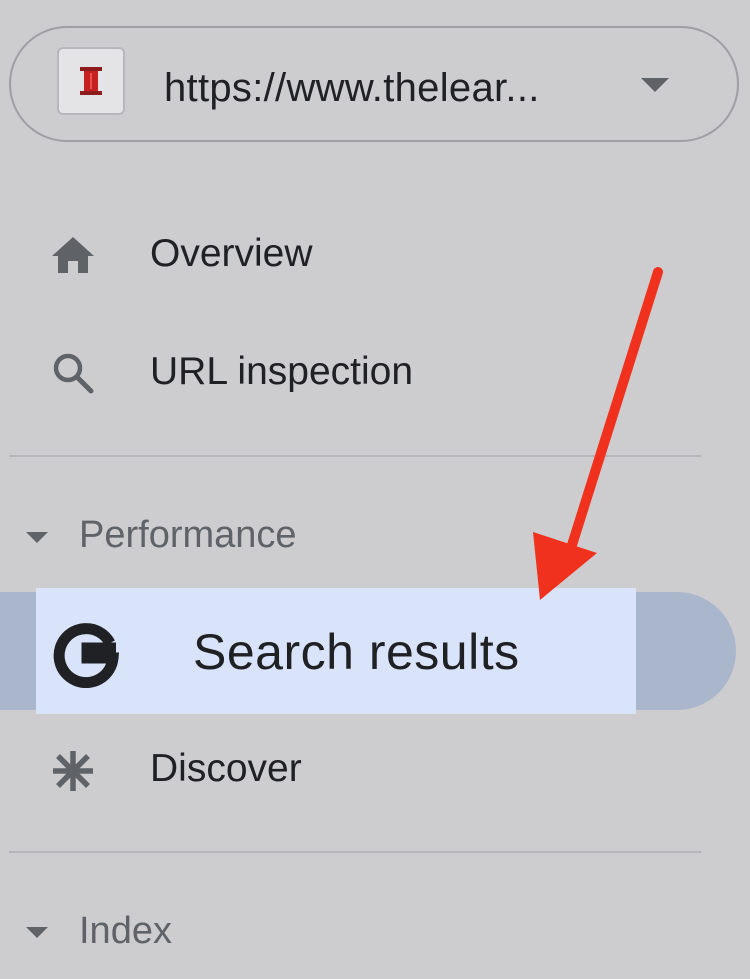  Describe the element at coordinates (282, 371) in the screenshot. I see `nav-label-url-inspection: URL inspection` at that location.